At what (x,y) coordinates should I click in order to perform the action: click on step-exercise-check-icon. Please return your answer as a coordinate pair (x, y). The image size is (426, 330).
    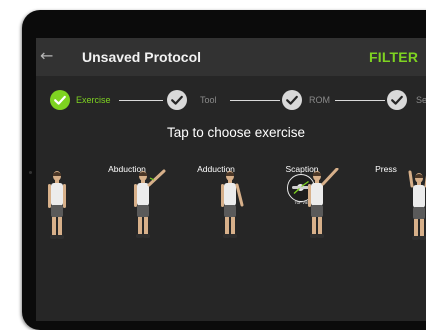
    Looking at the image, I should click on (60, 100).